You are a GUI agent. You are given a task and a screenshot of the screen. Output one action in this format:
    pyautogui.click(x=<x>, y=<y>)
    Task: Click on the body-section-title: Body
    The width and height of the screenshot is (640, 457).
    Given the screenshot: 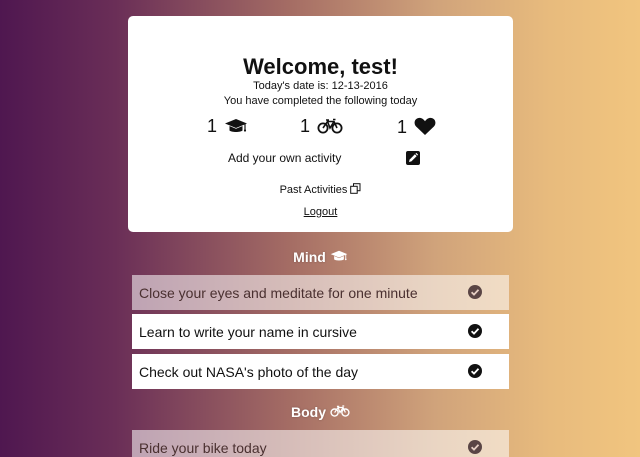 What is the action you would take?
    pyautogui.click(x=308, y=412)
    